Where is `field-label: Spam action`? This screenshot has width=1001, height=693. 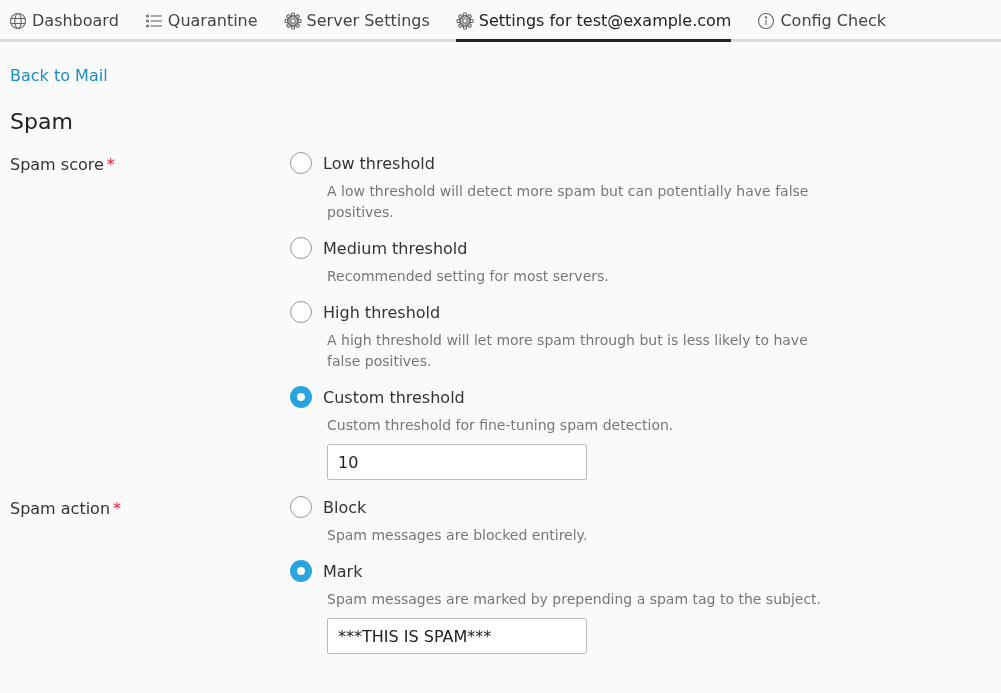 field-label: Spam action is located at coordinates (60, 508).